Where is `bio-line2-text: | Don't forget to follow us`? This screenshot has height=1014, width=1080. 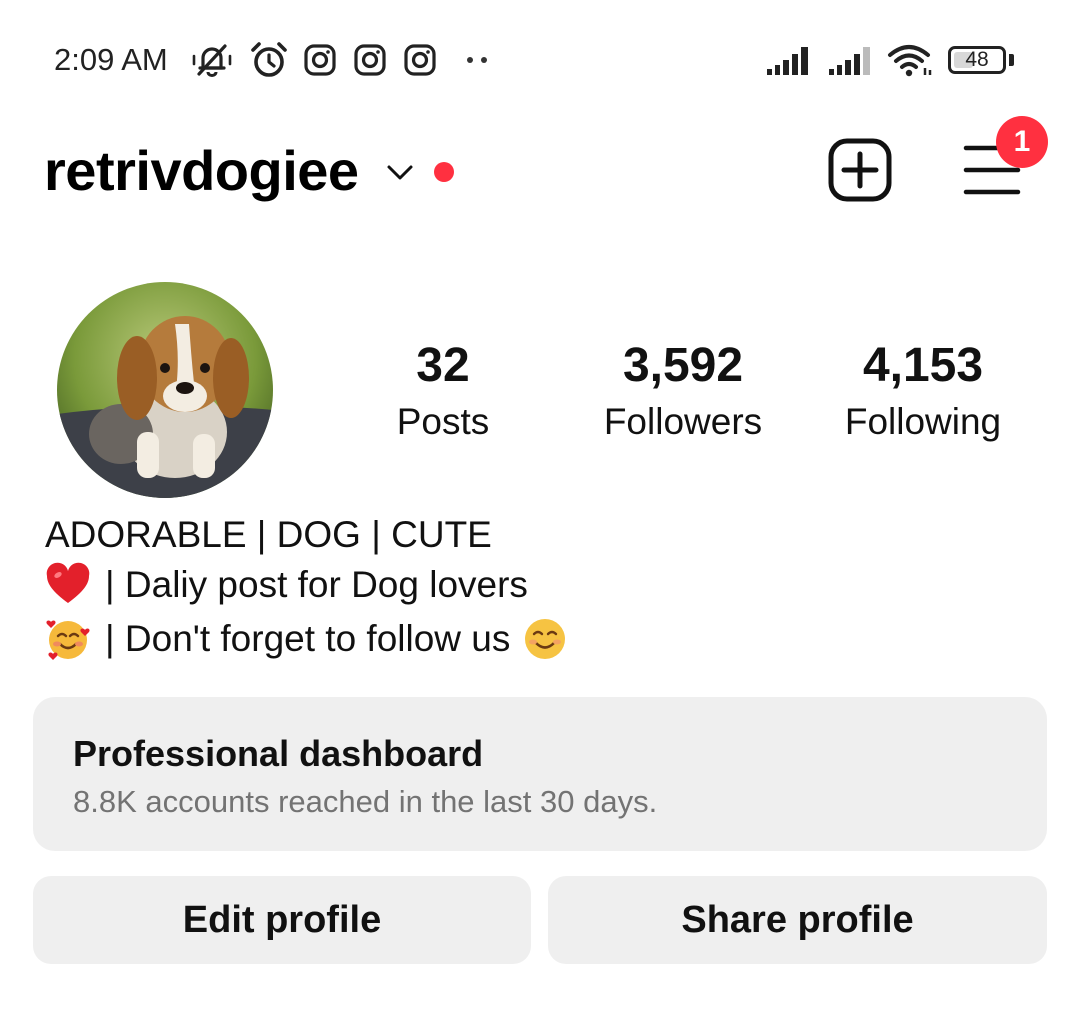 bio-line2-text: | Don't forget to follow us is located at coordinates (308, 638).